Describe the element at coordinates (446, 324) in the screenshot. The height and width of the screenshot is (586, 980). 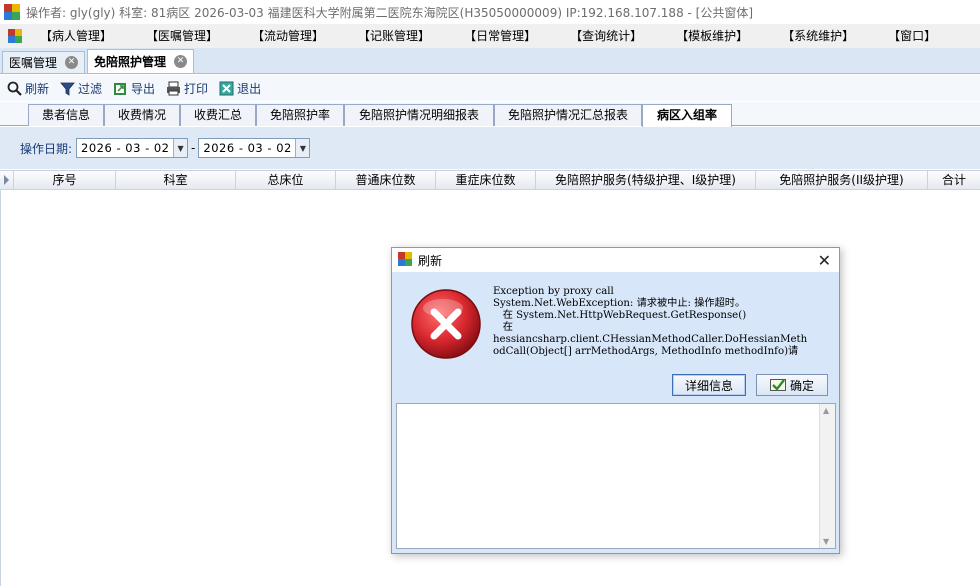
I see `error-icon` at that location.